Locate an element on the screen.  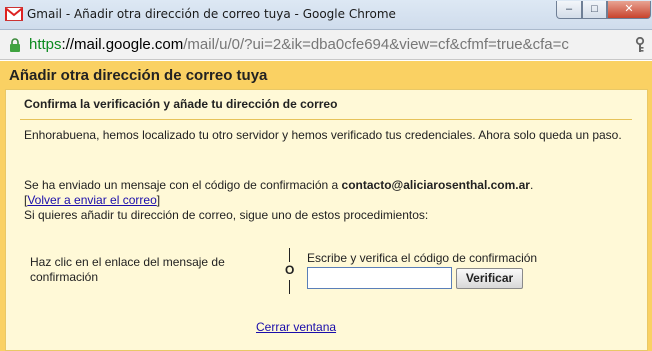
resend-email-link: Volver a enviar el correo is located at coordinates (91, 200).